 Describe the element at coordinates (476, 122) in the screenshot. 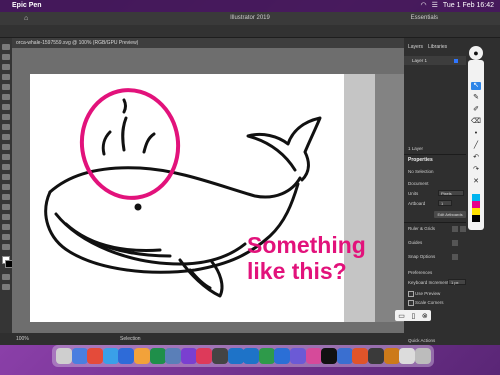

I see `eraser-icon: ⌫` at that location.